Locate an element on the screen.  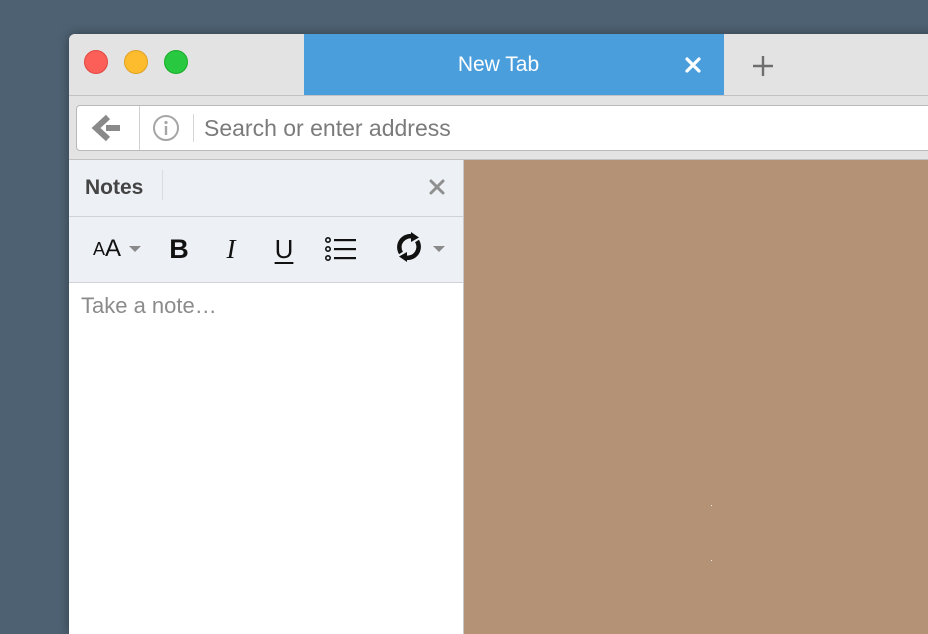
sidebar-header-separator is located at coordinates (162, 185).